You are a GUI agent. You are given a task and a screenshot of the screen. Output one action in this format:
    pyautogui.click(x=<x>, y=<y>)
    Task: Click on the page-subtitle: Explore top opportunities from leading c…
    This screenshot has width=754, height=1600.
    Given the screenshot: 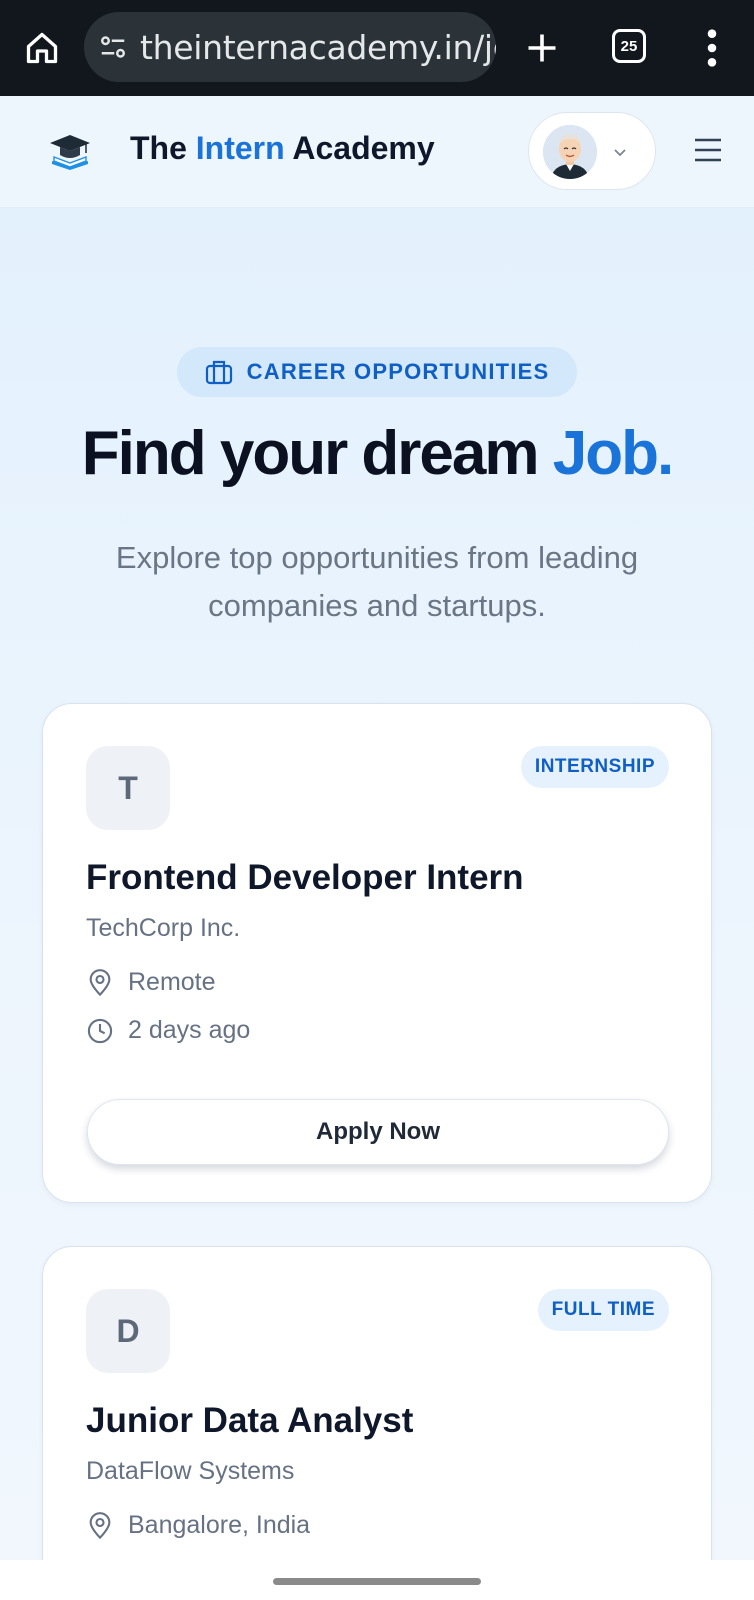 What is the action you would take?
    pyautogui.click(x=377, y=581)
    